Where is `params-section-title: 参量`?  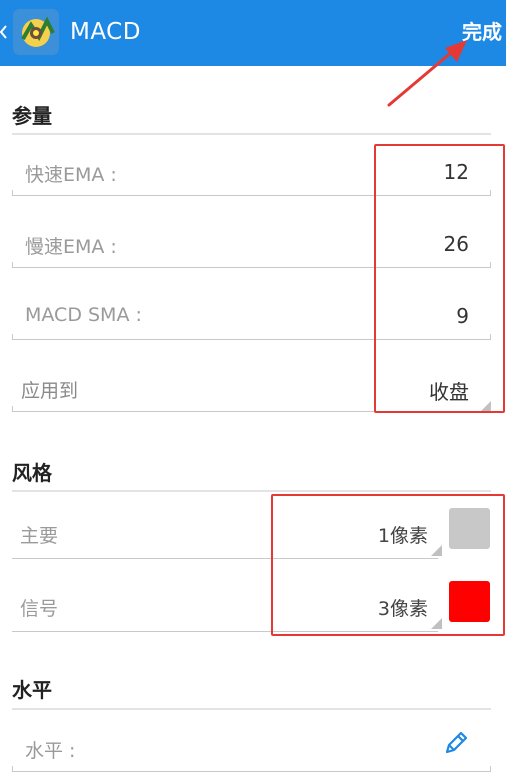 params-section-title: 参量 is located at coordinates (32, 116).